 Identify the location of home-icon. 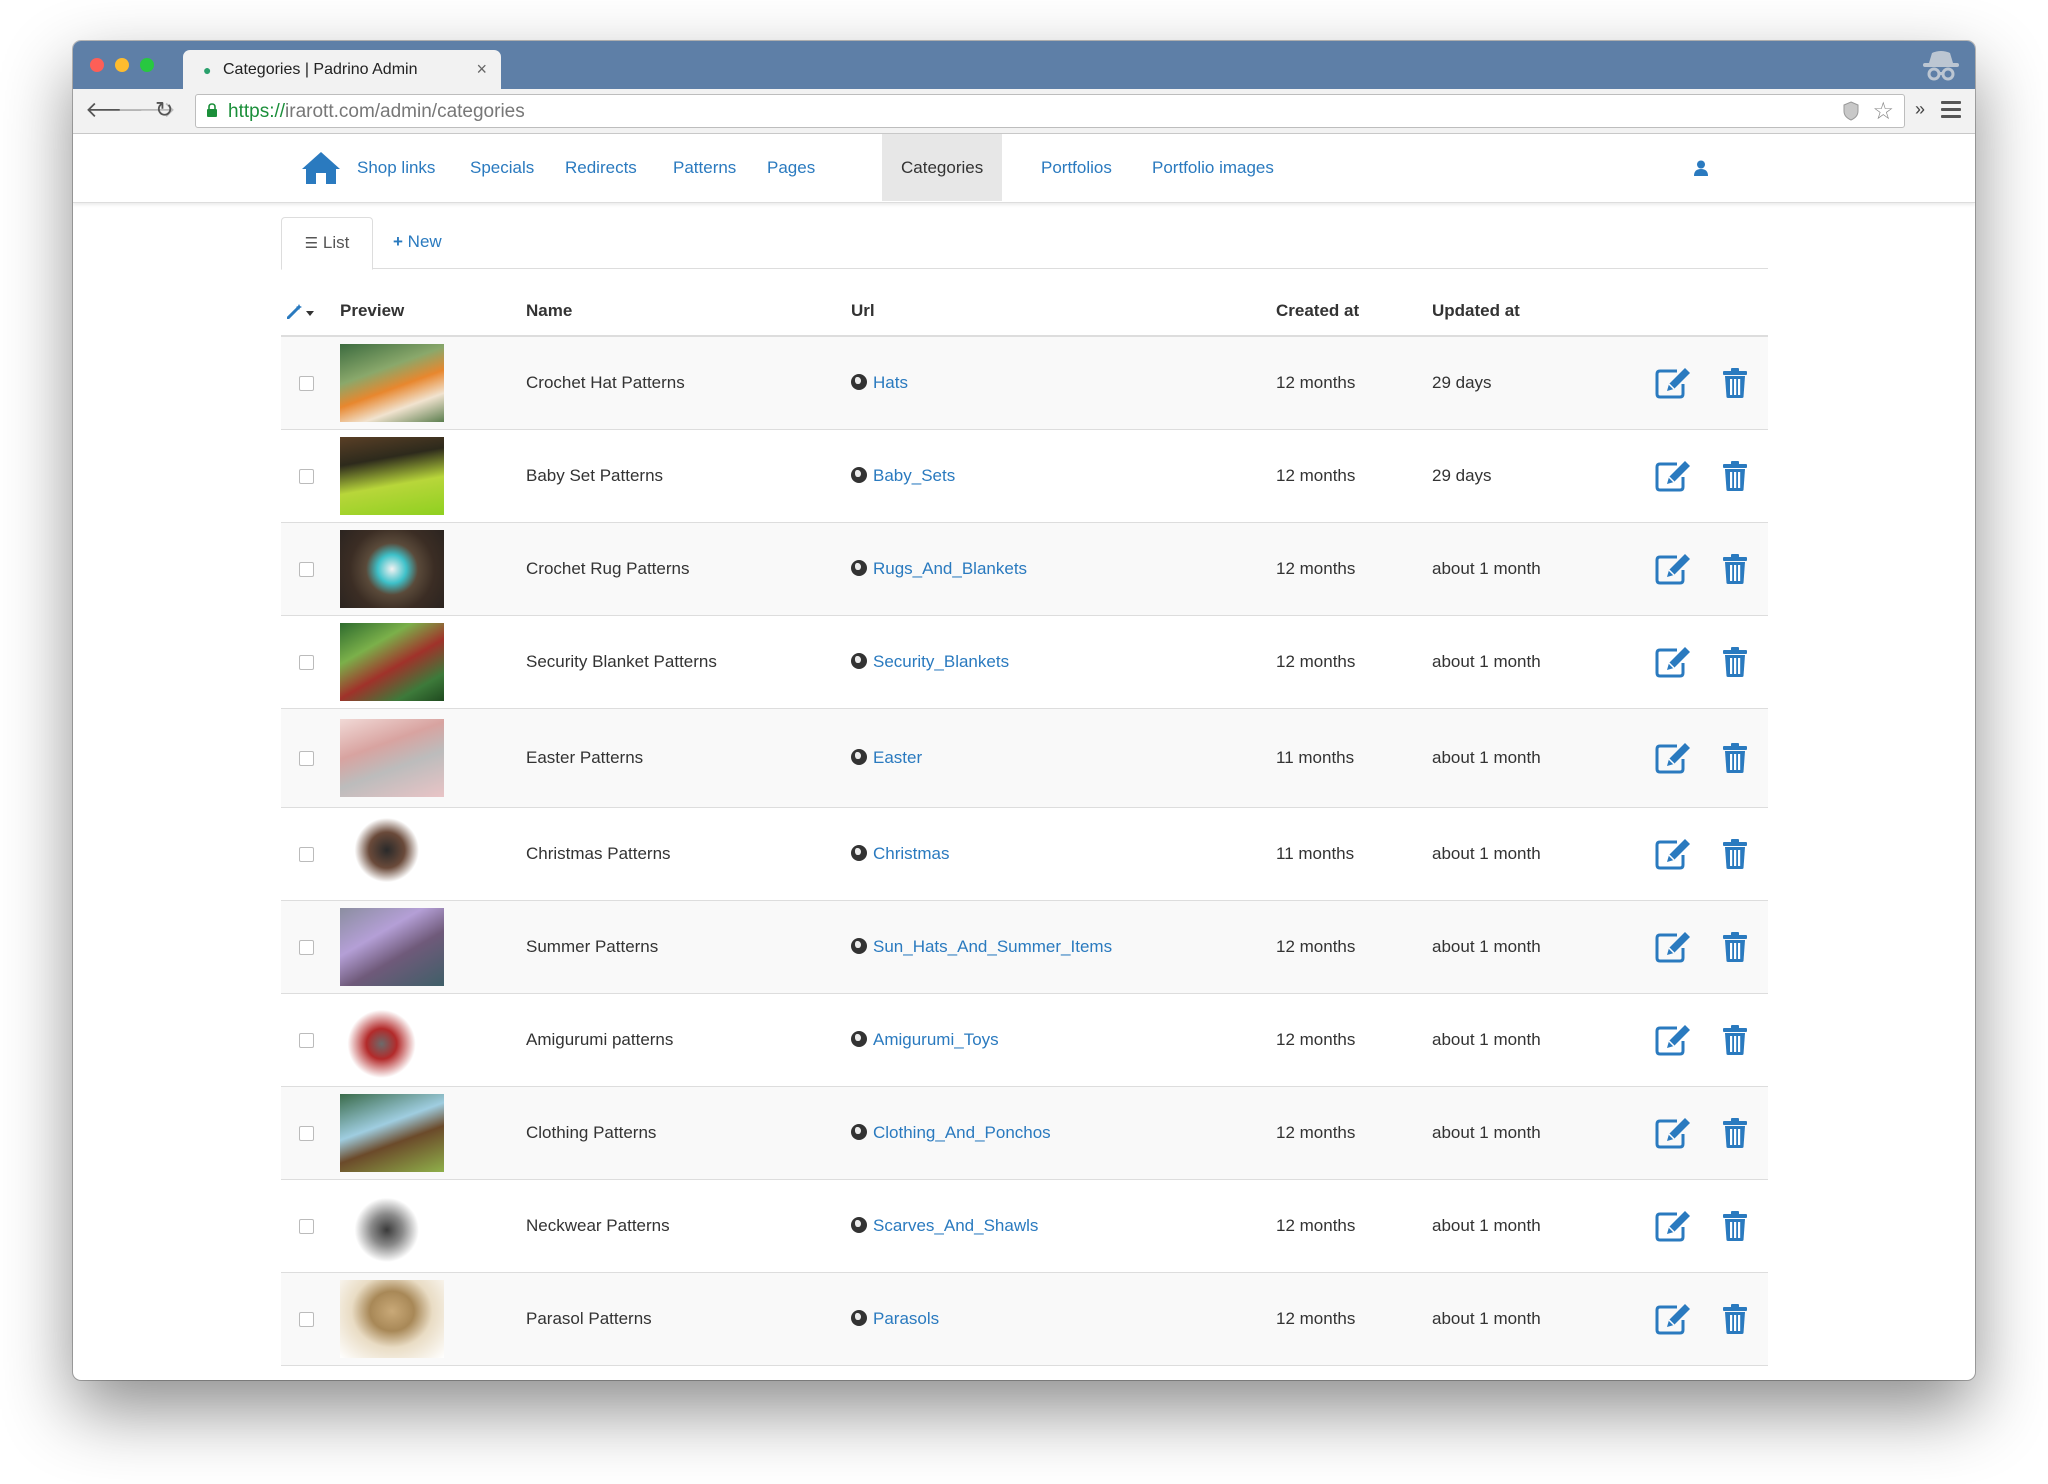
(321, 168).